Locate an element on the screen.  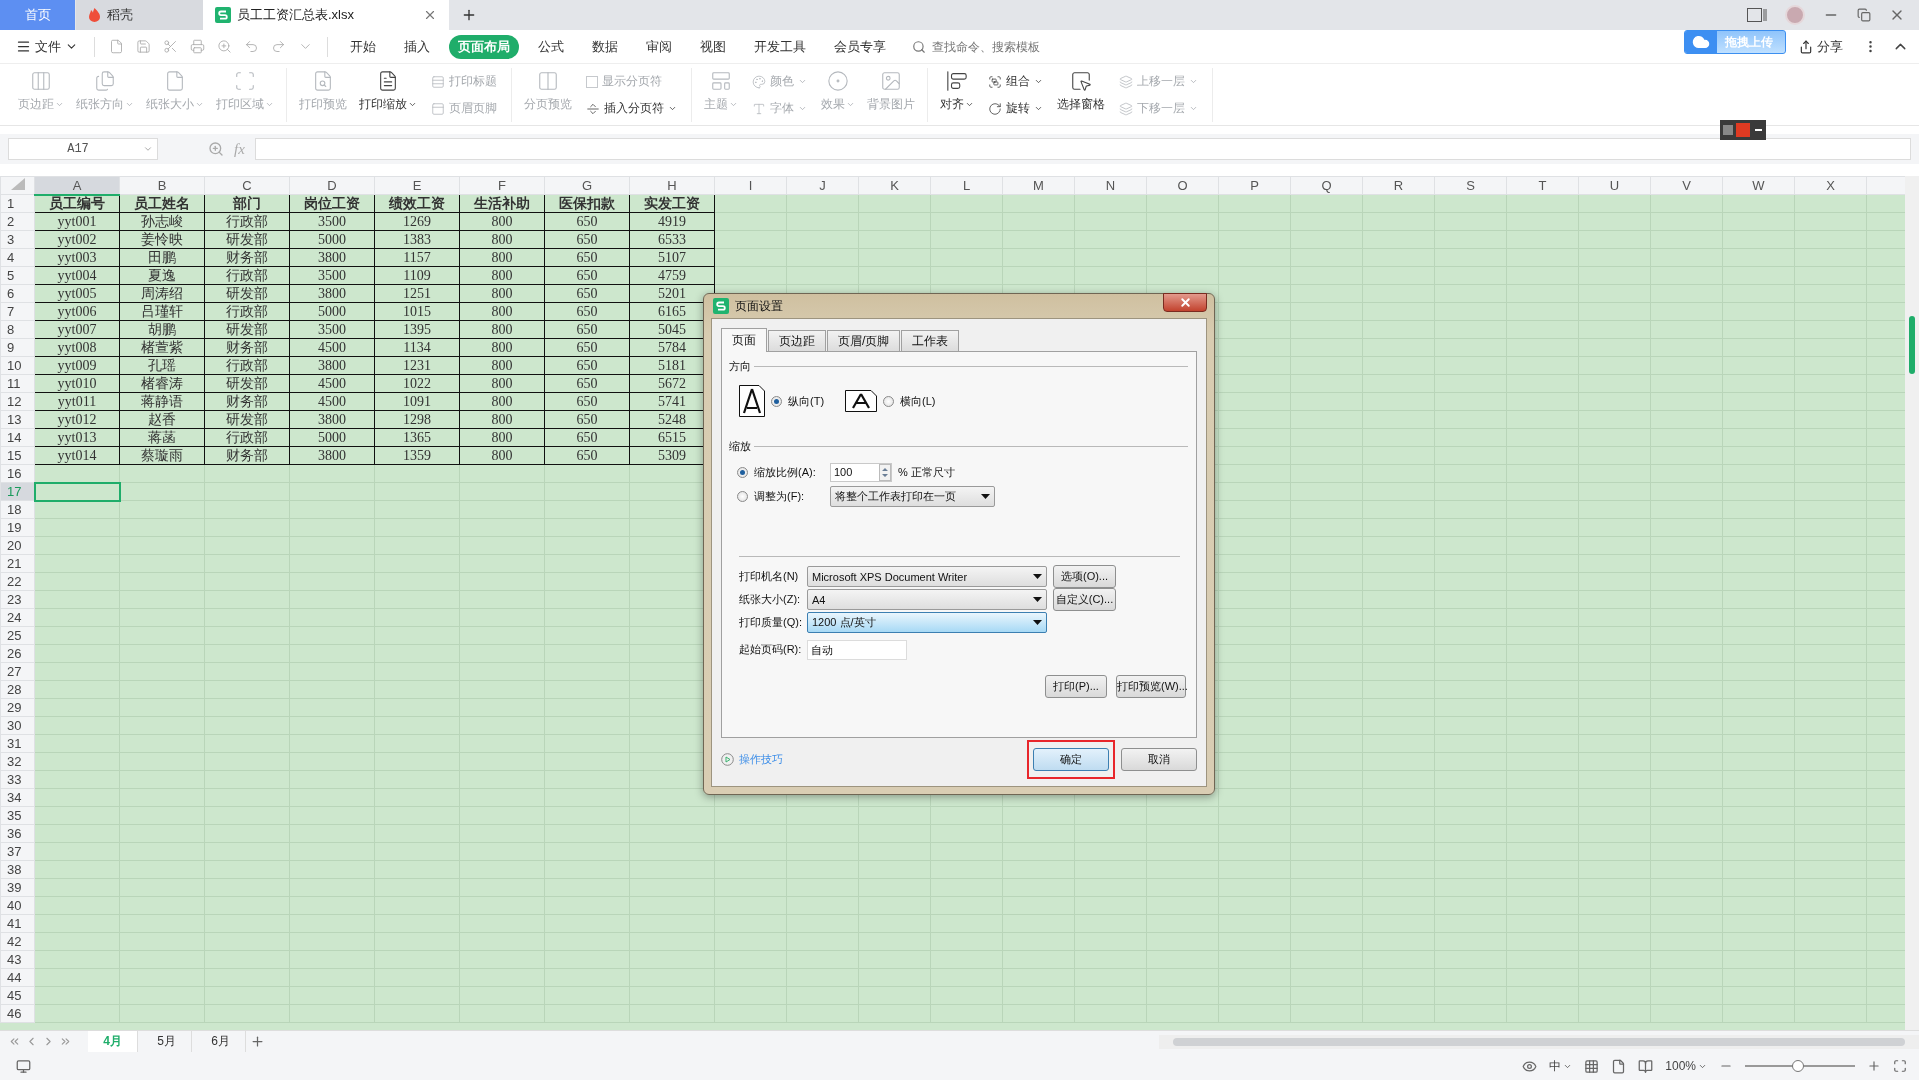
column-header: L is located at coordinates (966, 185).